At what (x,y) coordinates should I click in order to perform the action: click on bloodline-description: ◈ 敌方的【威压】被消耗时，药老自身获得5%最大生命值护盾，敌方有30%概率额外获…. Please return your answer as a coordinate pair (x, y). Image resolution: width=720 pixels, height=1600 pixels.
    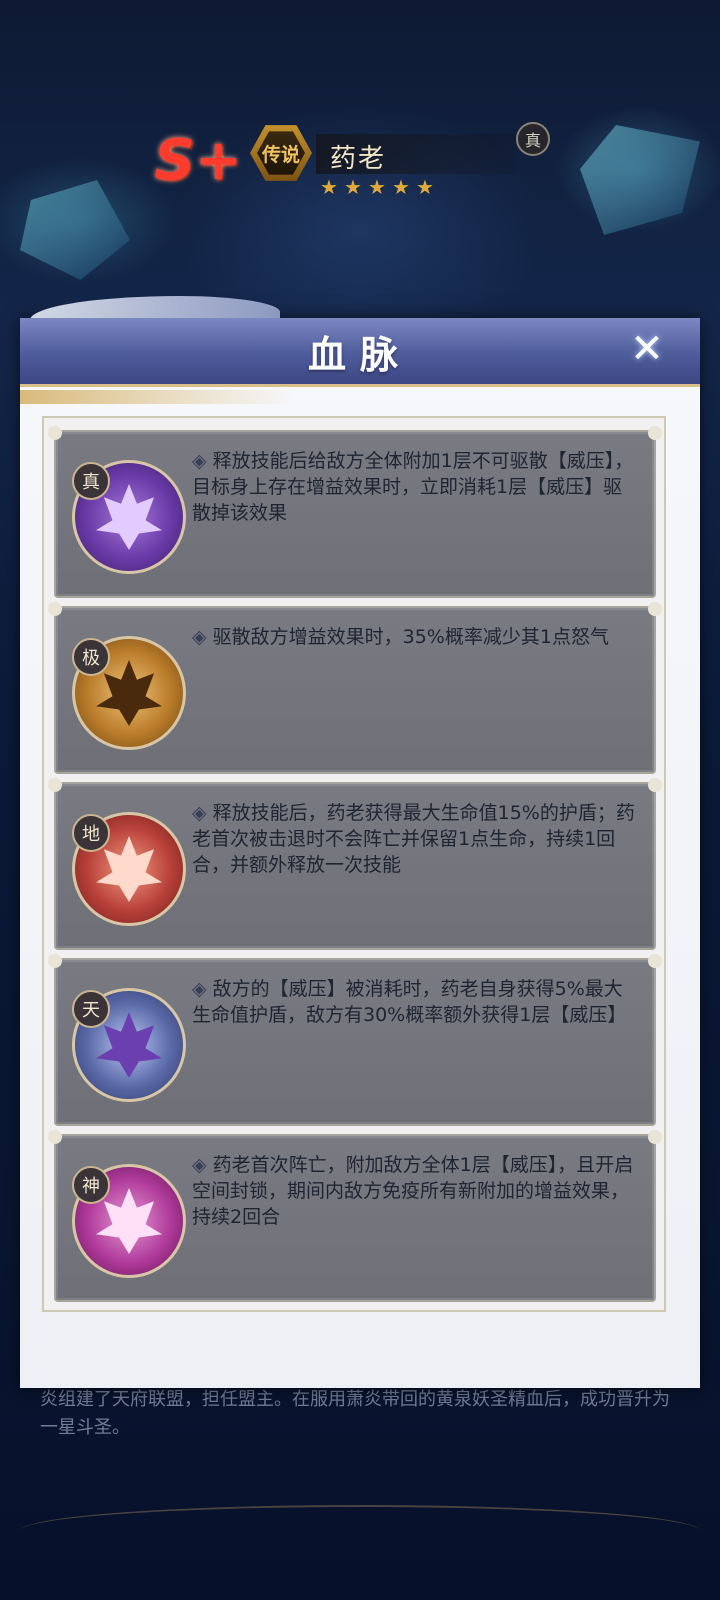
    Looking at the image, I should click on (415, 1002).